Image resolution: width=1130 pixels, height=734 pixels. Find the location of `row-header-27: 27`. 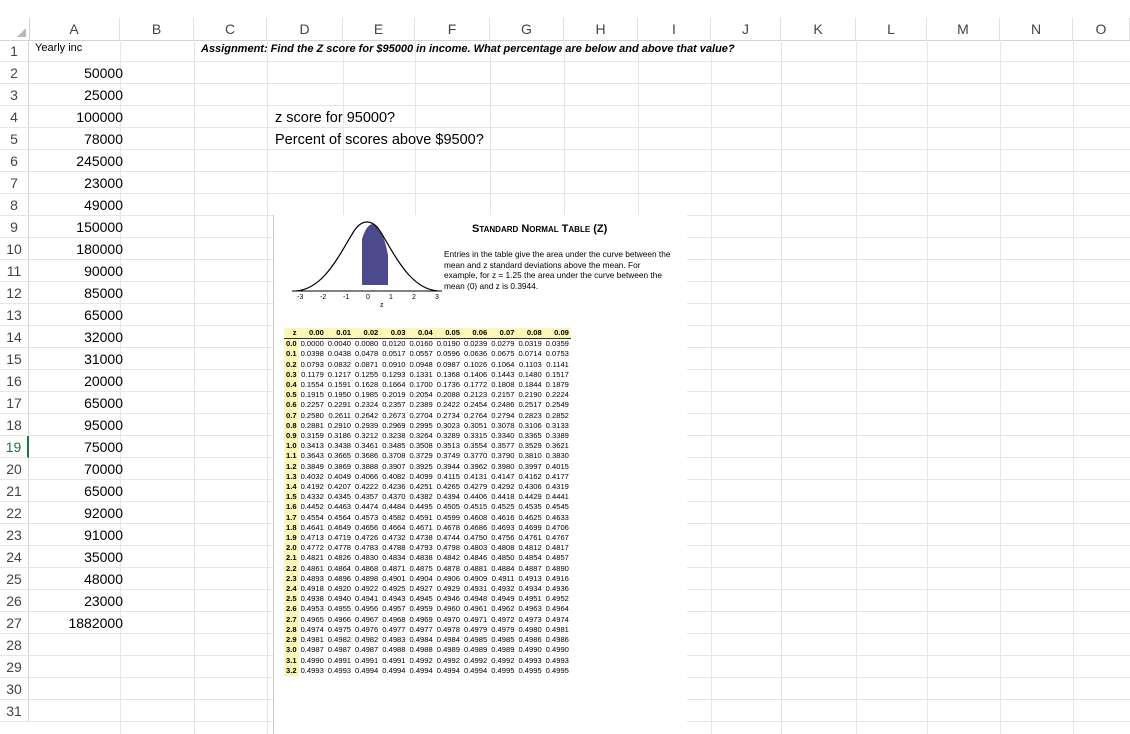

row-header-27: 27 is located at coordinates (14, 623).